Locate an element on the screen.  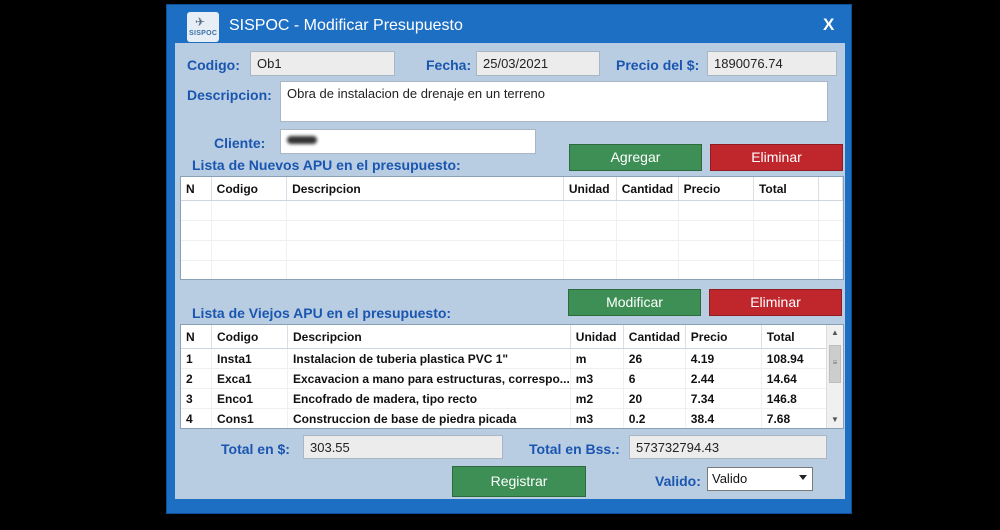
descripcion-label: Descripcion: is located at coordinates (229, 95).